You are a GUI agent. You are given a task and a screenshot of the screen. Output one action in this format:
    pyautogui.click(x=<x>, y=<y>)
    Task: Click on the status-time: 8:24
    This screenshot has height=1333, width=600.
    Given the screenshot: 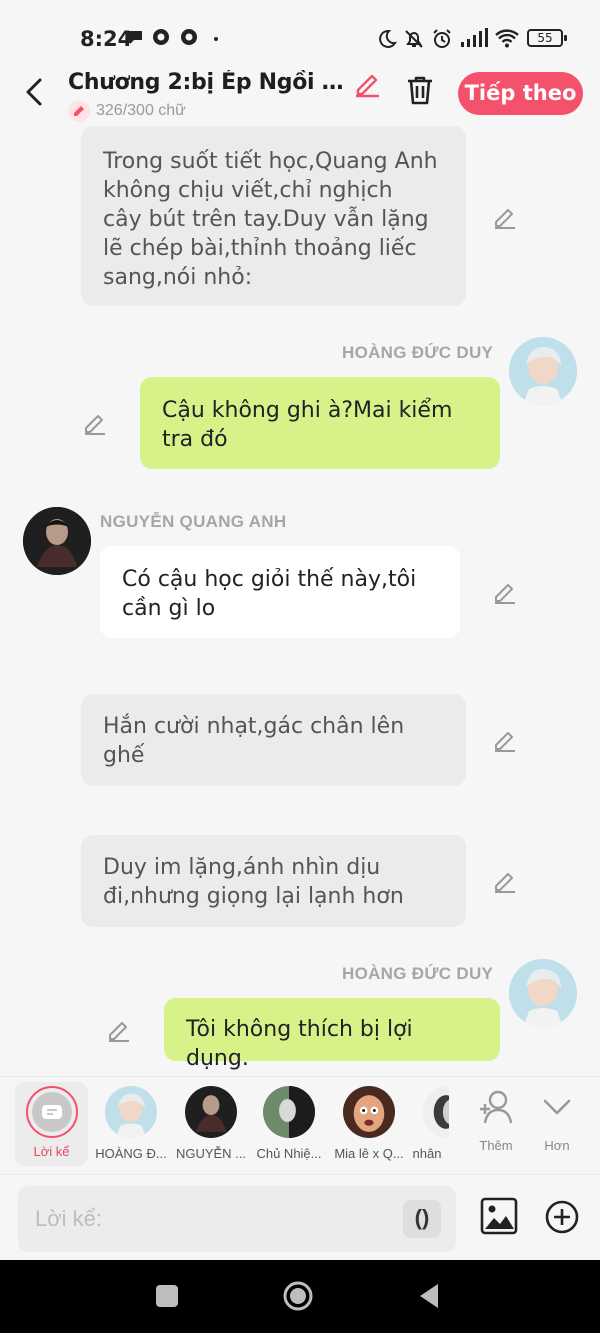 What is the action you would take?
    pyautogui.click(x=106, y=39)
    